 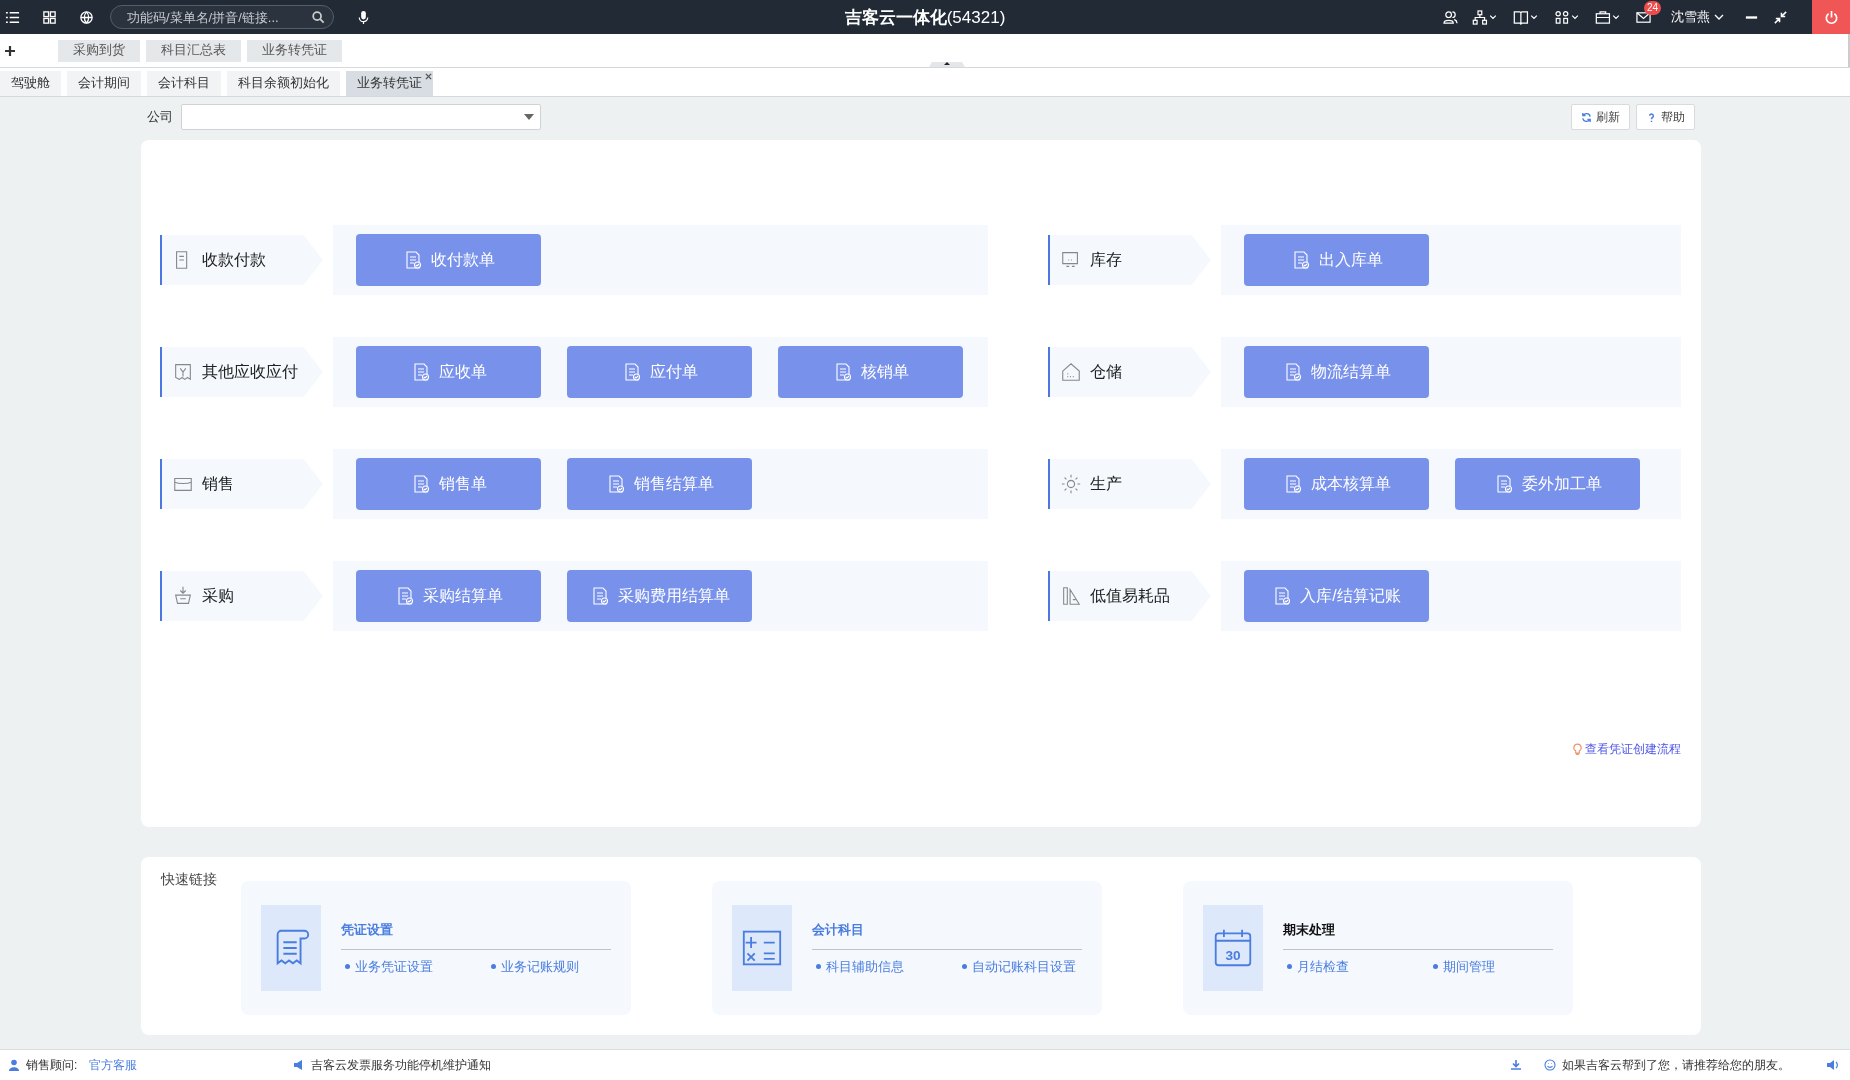 What do you see at coordinates (250, 371) in the screenshot?
I see `category-name: 其他应收应付` at bounding box center [250, 371].